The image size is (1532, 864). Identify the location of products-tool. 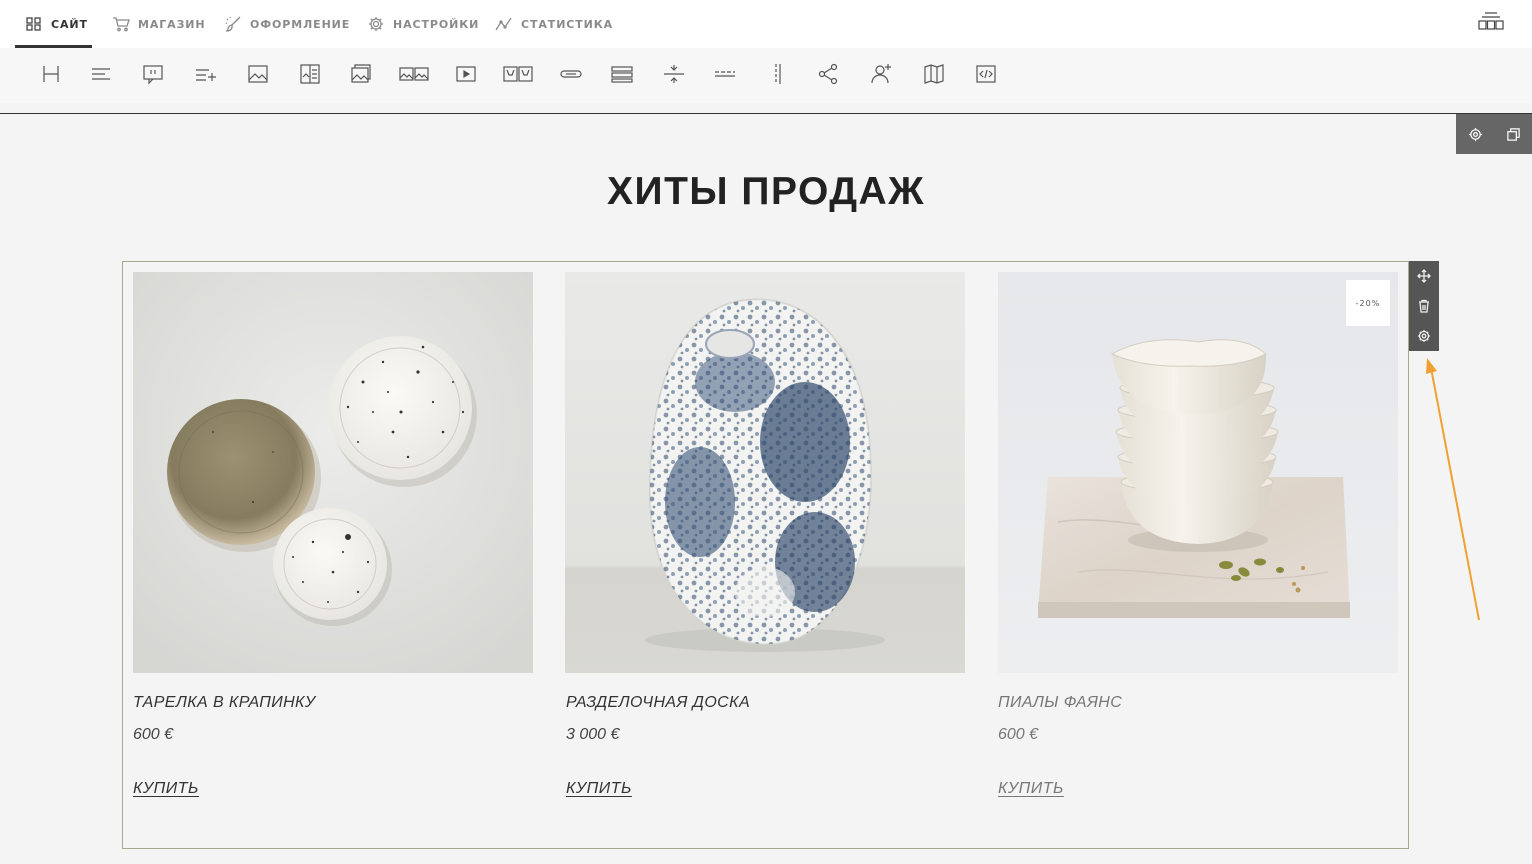
(518, 74).